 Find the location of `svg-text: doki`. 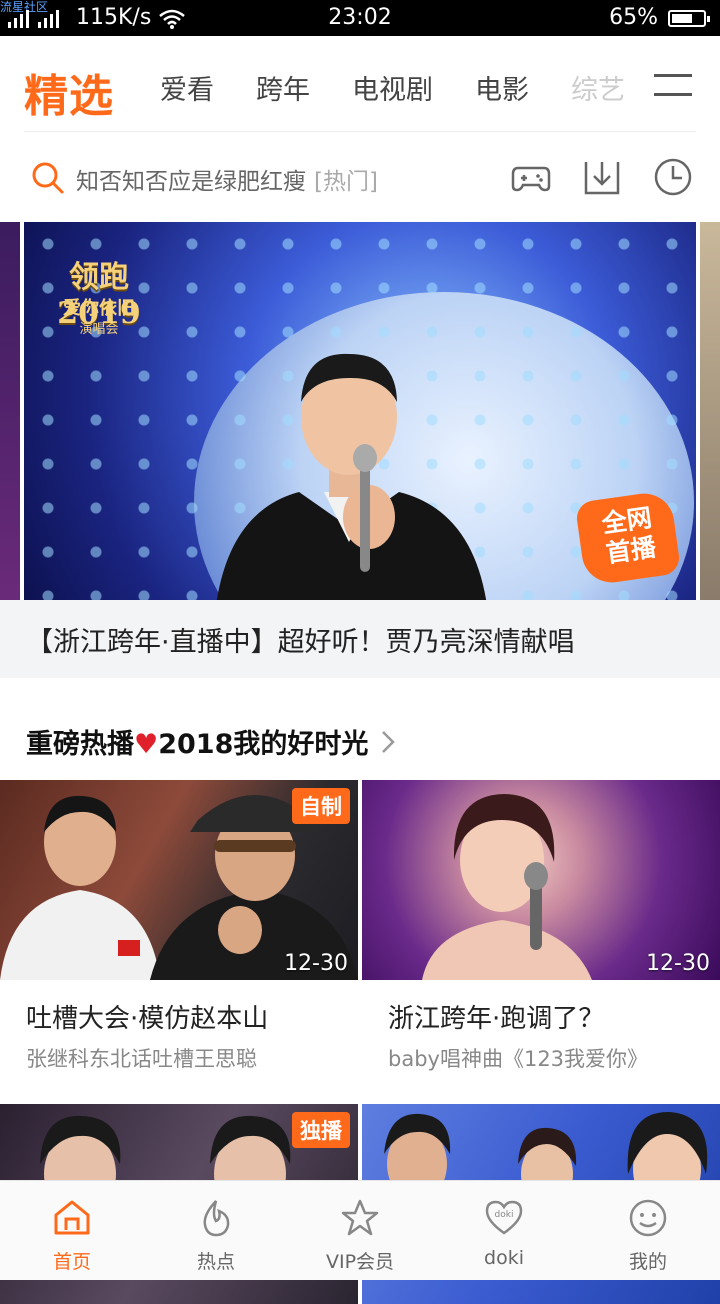

svg-text: doki is located at coordinates (504, 1215).